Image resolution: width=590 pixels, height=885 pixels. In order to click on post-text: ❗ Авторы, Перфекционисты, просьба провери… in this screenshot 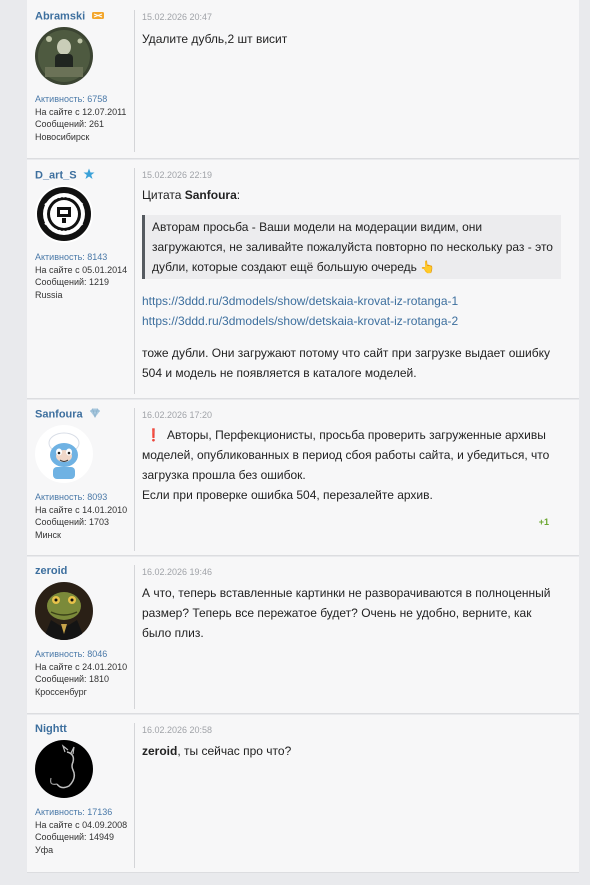, I will do `click(346, 465)`.